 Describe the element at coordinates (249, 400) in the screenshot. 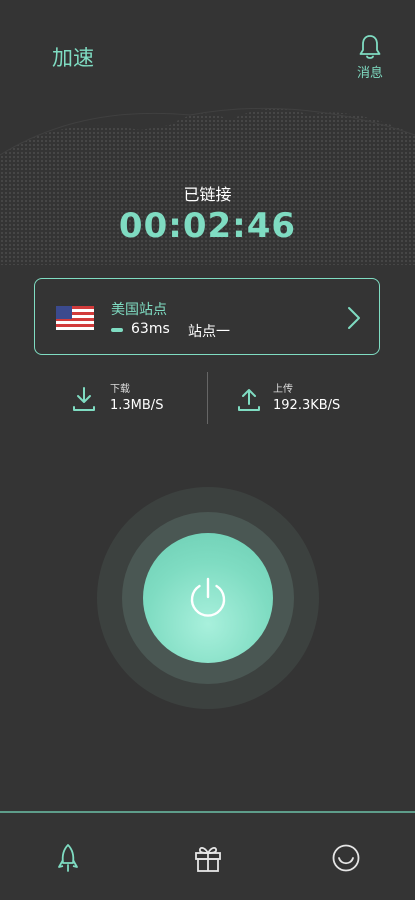

I see `upload-icon` at that location.